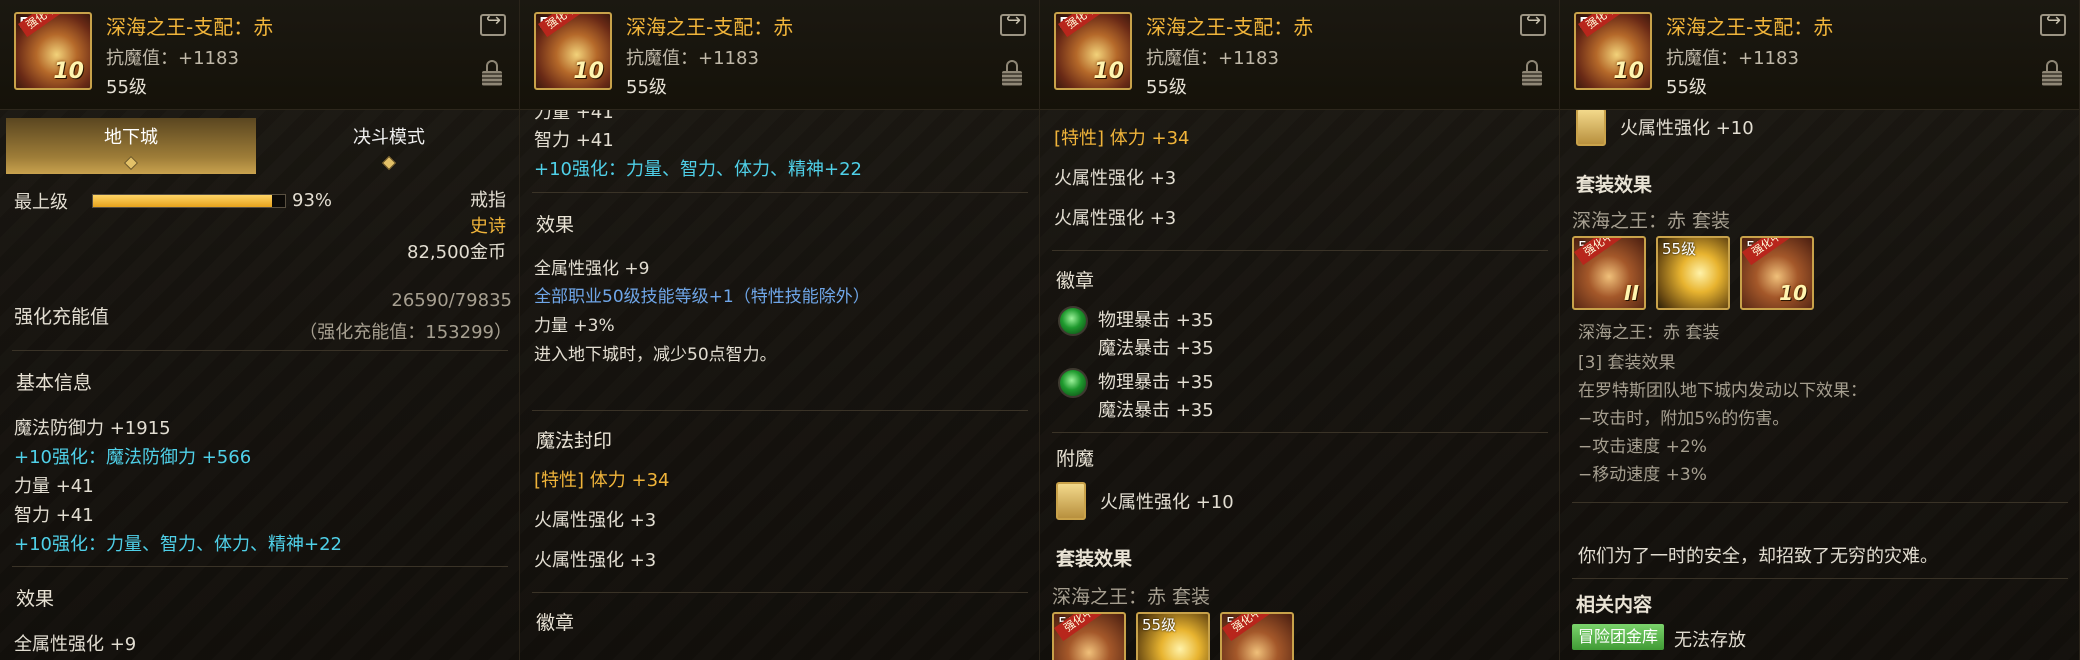  Describe the element at coordinates (555, 623) in the screenshot. I see `emblem-title: 徽章` at that location.